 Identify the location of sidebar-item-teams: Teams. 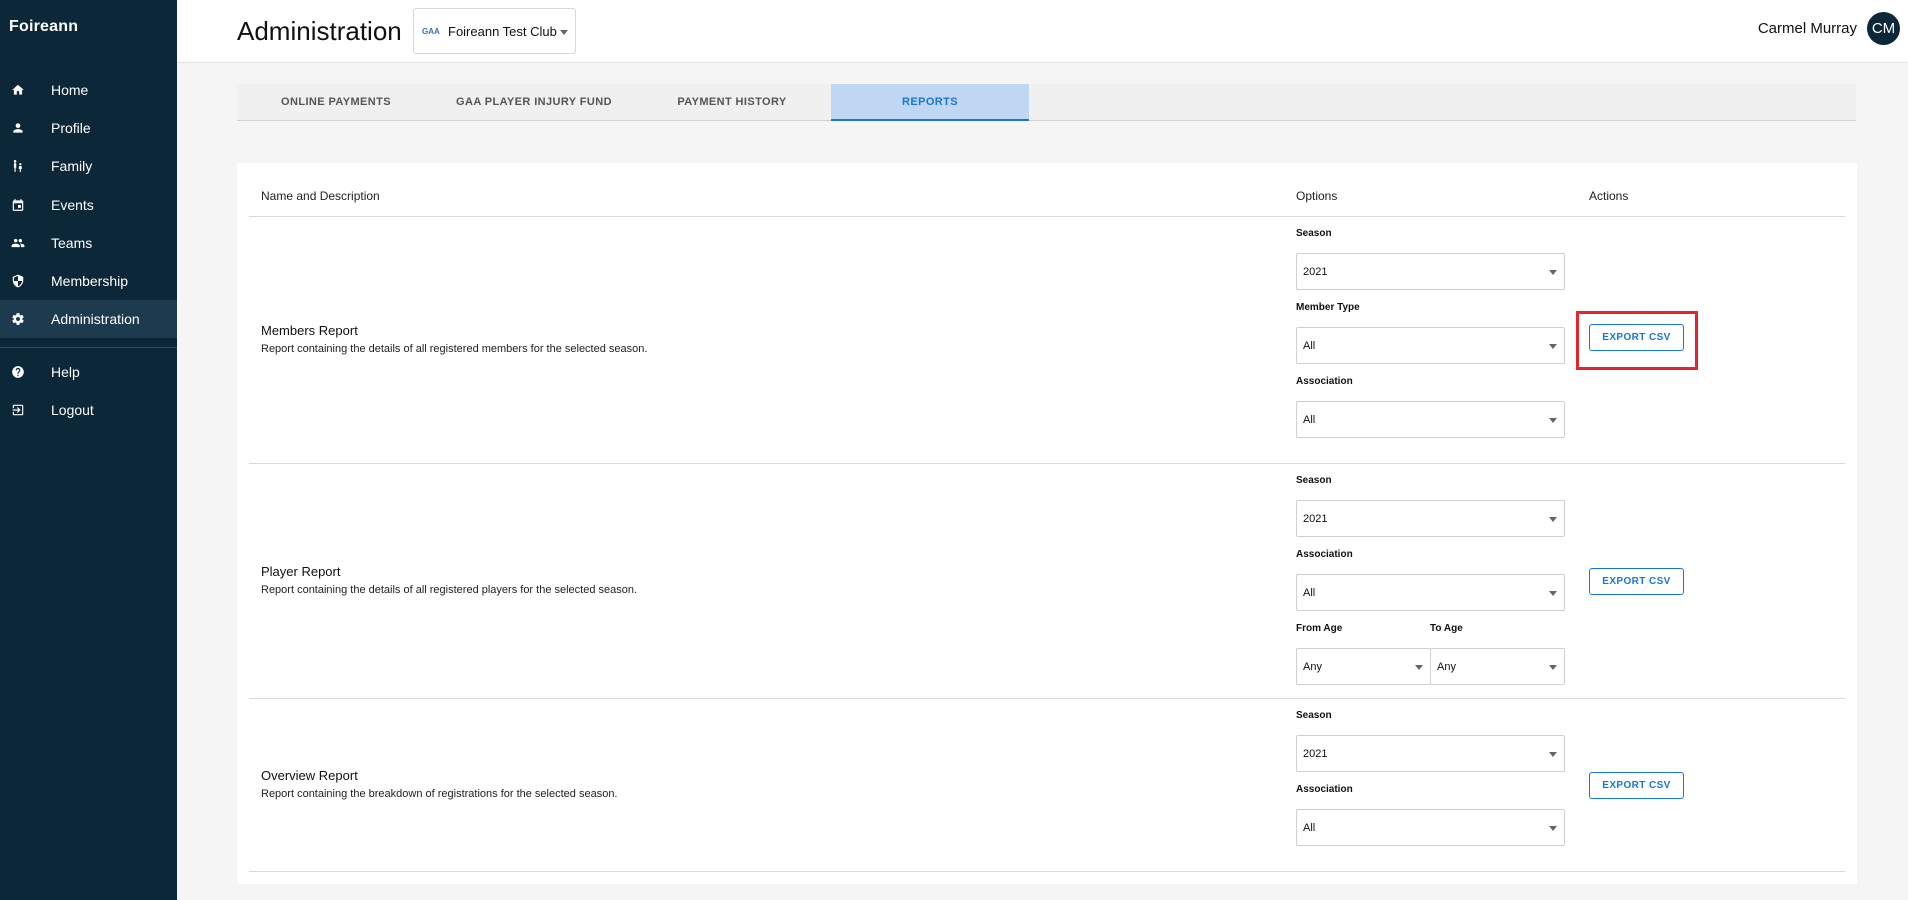
(88, 243).